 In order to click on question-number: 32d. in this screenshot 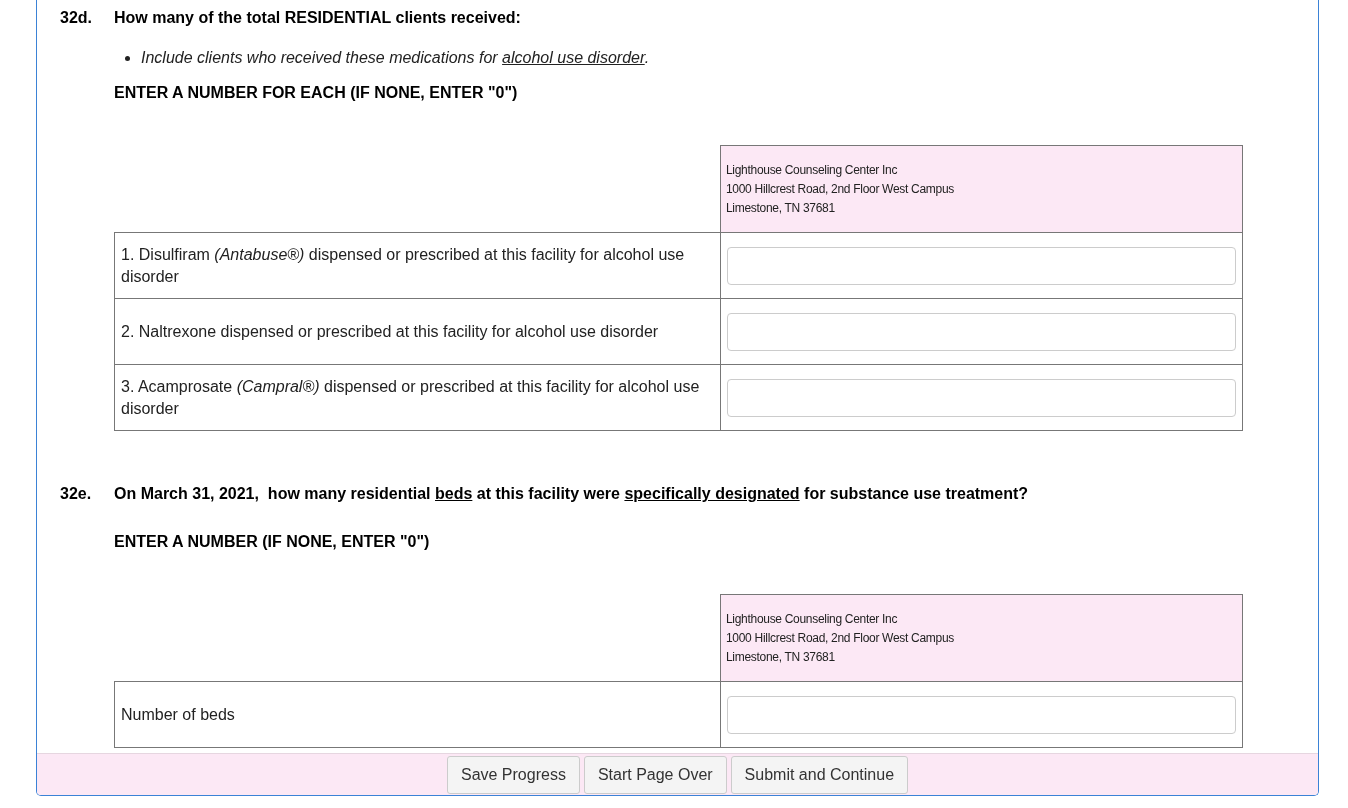, I will do `click(76, 18)`.